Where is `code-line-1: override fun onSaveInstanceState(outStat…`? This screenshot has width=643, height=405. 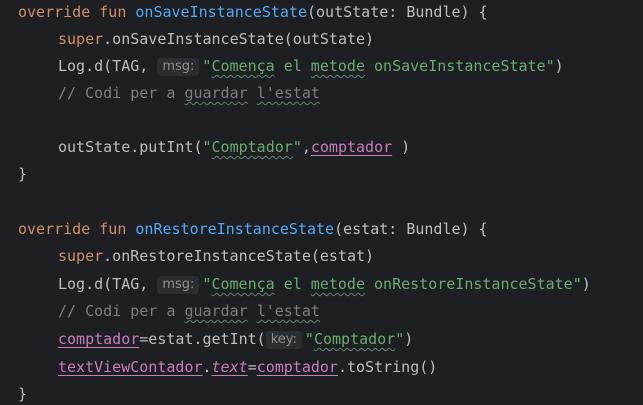 code-line-1: override fun onSaveInstanceState(outStat… is located at coordinates (253, 12).